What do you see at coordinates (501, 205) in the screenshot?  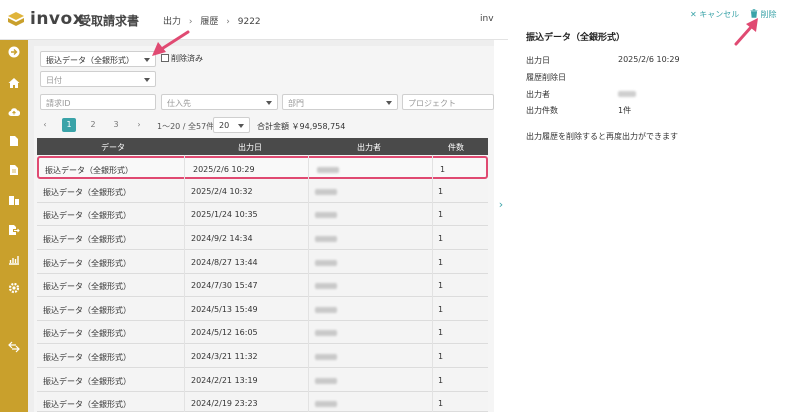 I see `drawer-collapse-chevron-icon: ›` at bounding box center [501, 205].